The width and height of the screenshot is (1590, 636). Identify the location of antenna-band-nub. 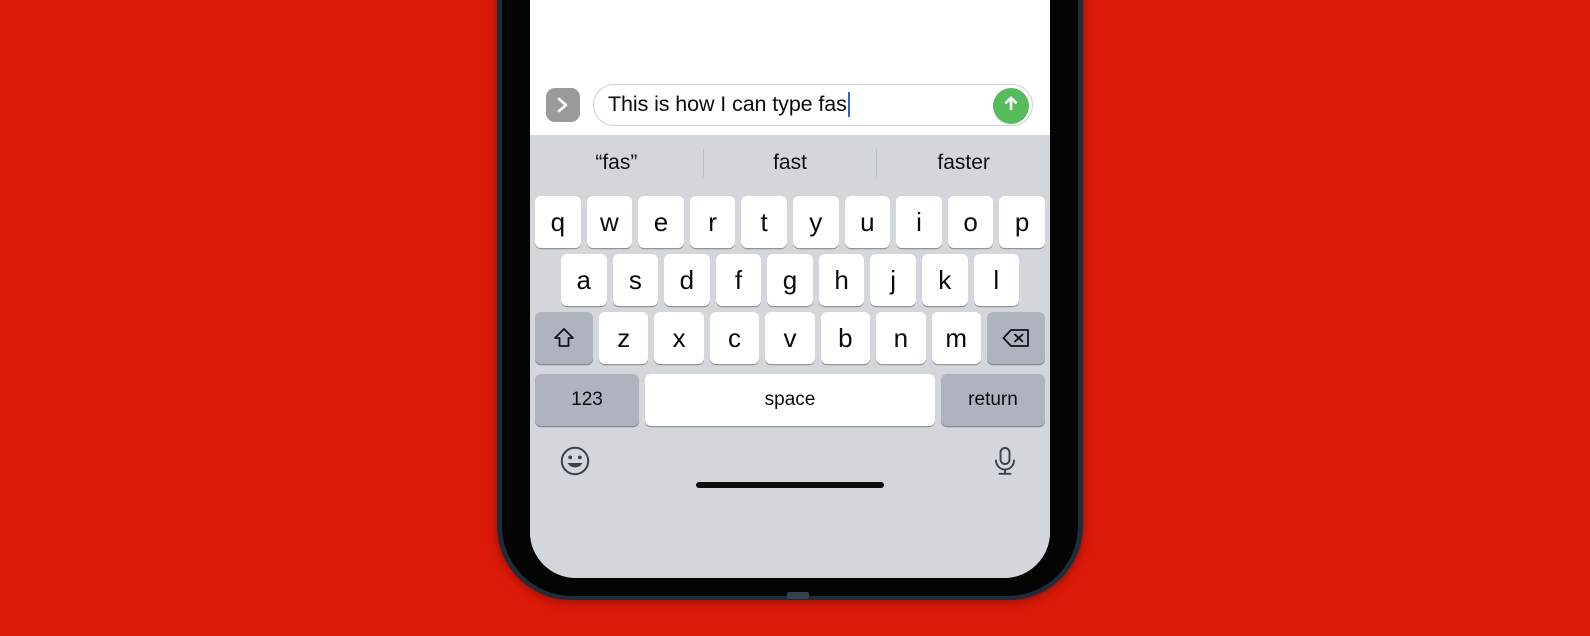
(798, 595).